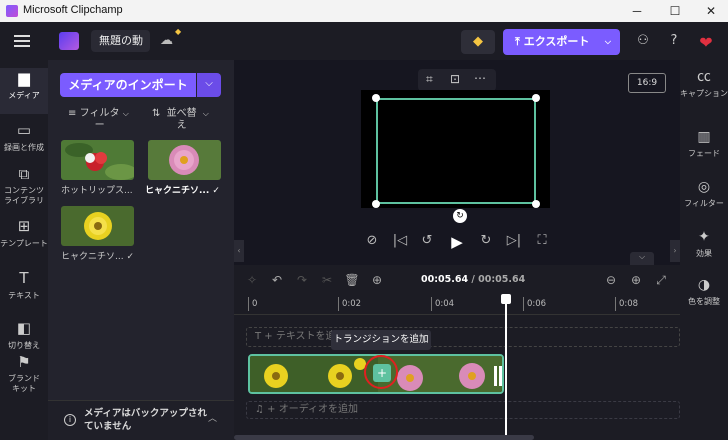  I want to click on sidebar-item-label: ブランド キット, so click(24, 383).